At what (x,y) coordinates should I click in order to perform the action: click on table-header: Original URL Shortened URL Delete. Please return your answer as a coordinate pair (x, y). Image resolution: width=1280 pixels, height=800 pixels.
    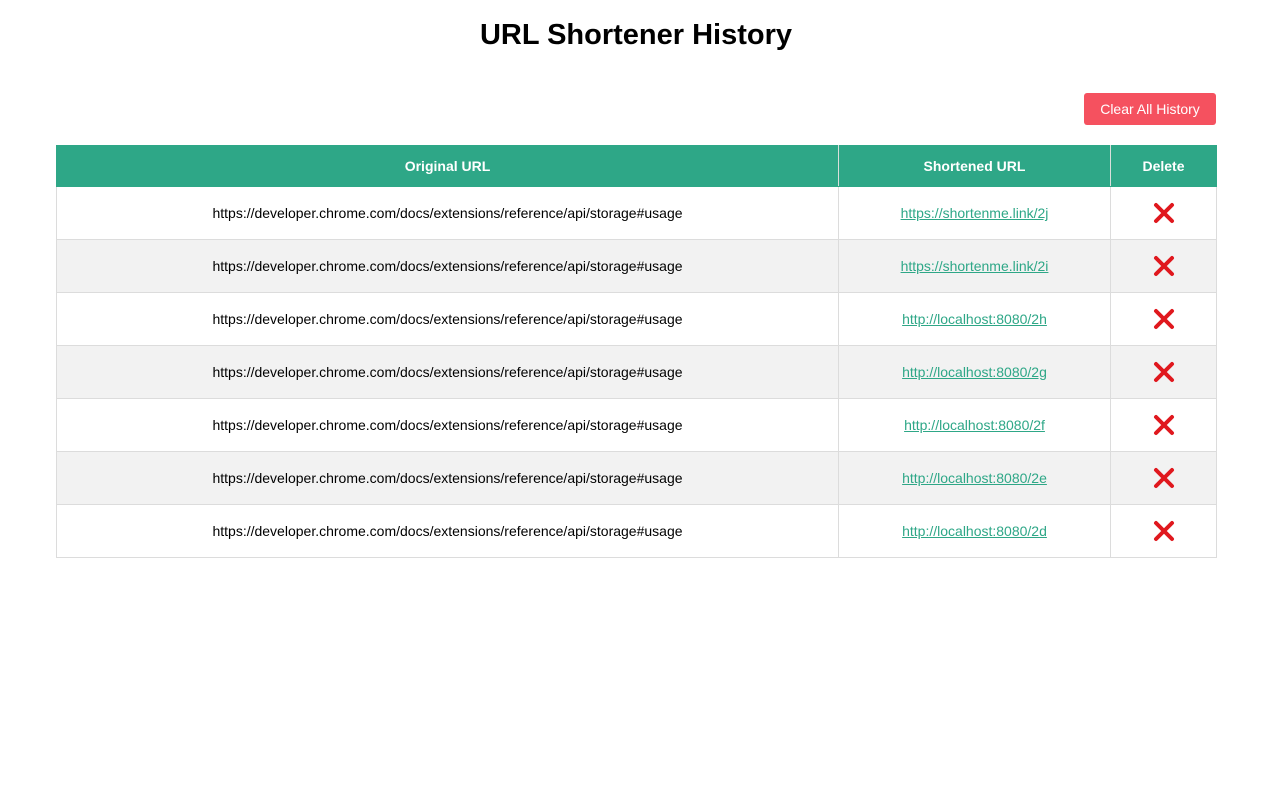
    Looking at the image, I should click on (636, 166).